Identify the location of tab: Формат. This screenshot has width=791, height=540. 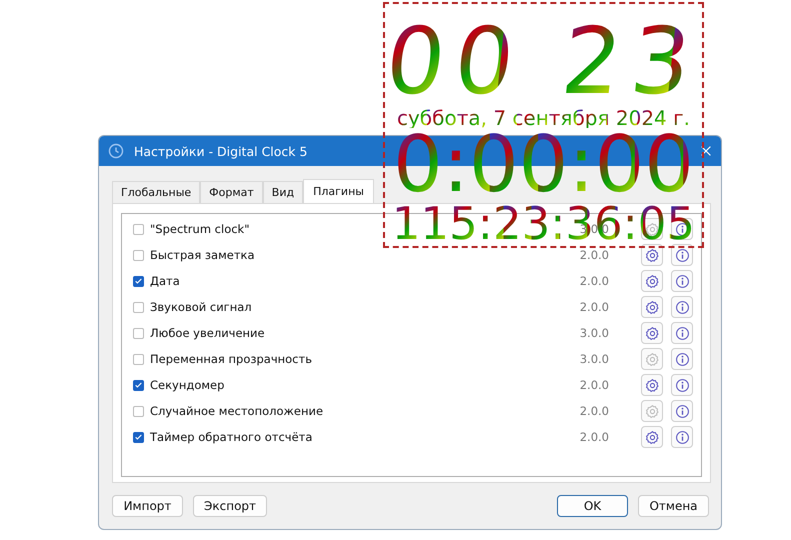
(231, 192).